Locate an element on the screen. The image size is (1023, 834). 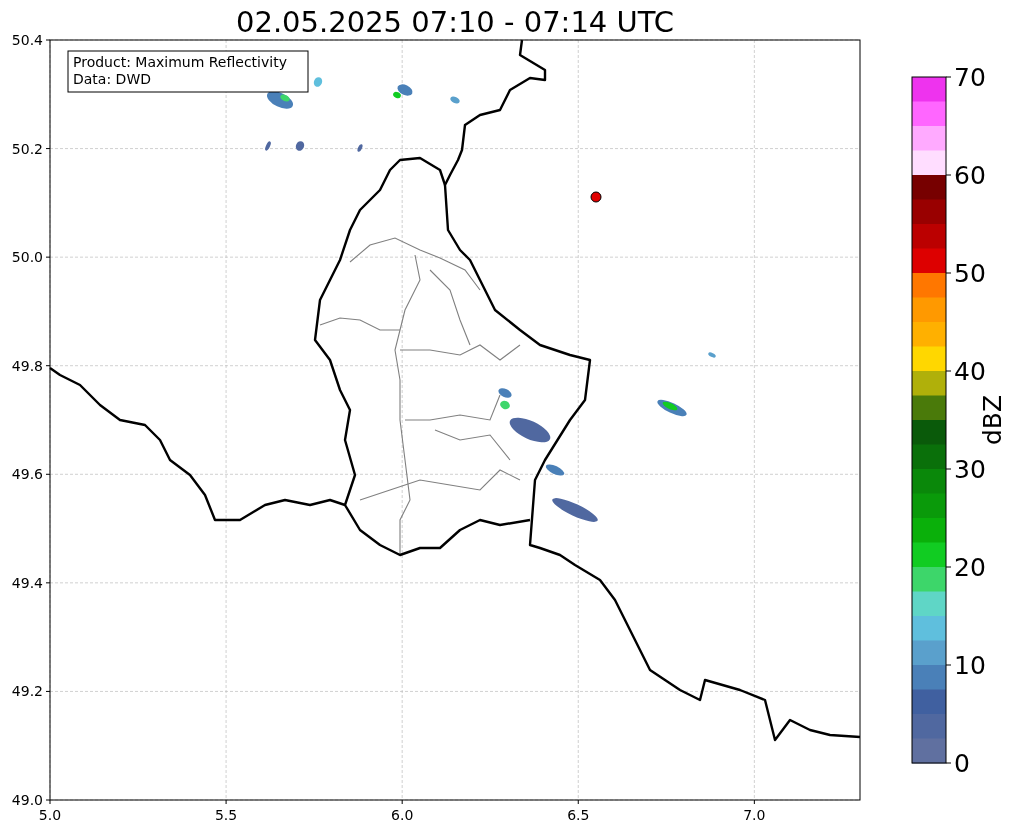
y-tick-label: 50.0 is located at coordinates (27, 257).